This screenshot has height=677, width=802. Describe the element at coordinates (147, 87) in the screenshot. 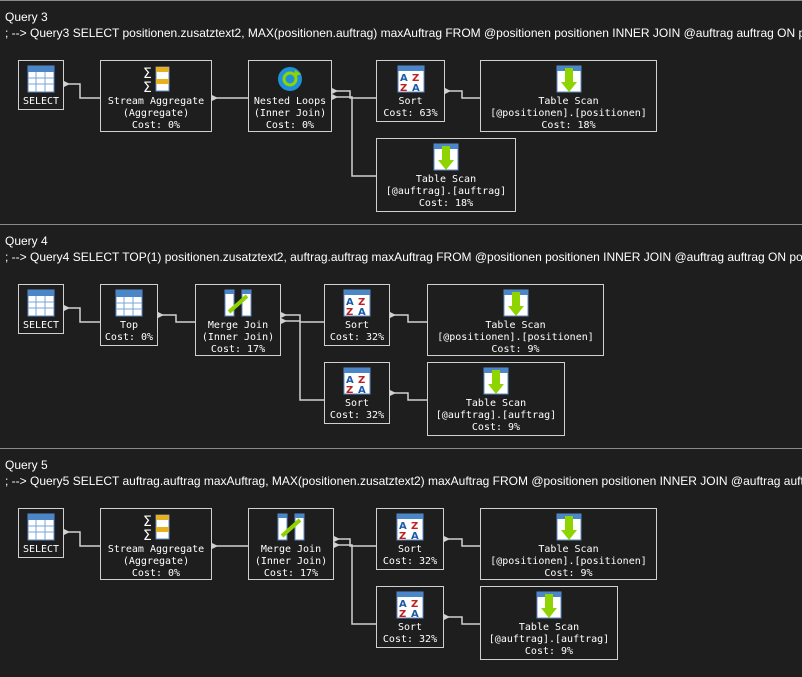

I see `svg-text: Σ` at that location.